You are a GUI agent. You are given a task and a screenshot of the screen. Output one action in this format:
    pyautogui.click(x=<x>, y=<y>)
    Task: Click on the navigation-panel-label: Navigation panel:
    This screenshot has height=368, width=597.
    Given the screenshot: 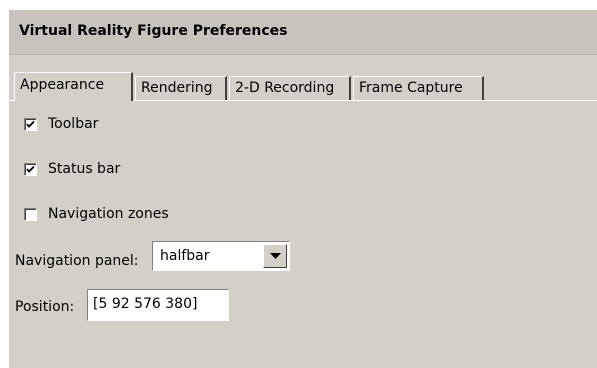 What is the action you would take?
    pyautogui.click(x=77, y=261)
    